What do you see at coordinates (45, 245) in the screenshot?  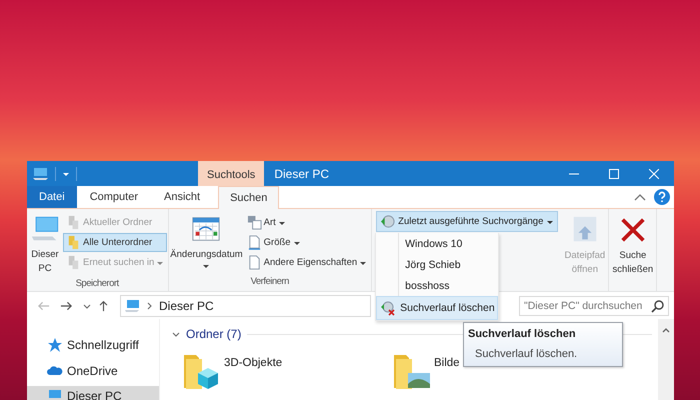 I see `this-pc-button: Dieser PC` at bounding box center [45, 245].